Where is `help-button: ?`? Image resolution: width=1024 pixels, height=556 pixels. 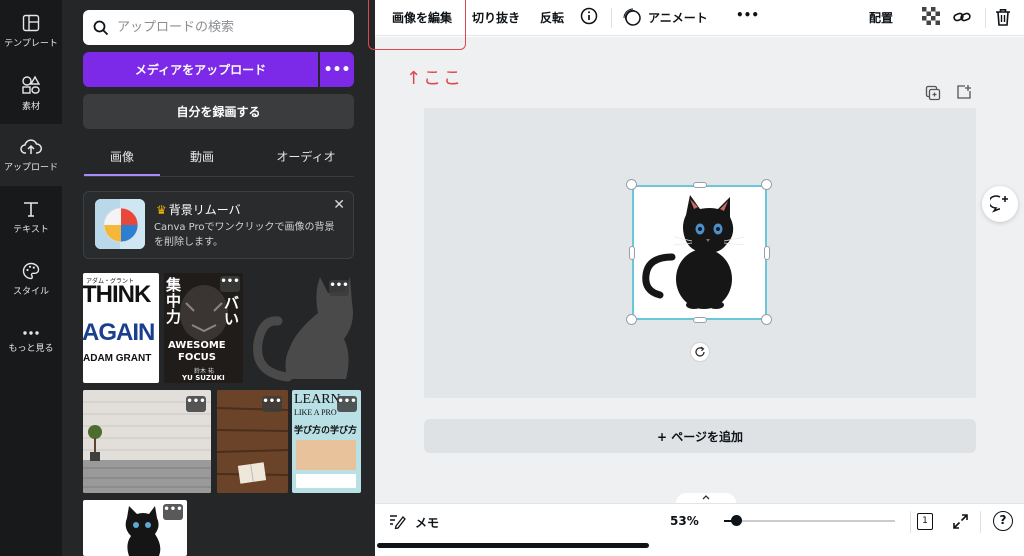
help-button: ? is located at coordinates (1003, 521).